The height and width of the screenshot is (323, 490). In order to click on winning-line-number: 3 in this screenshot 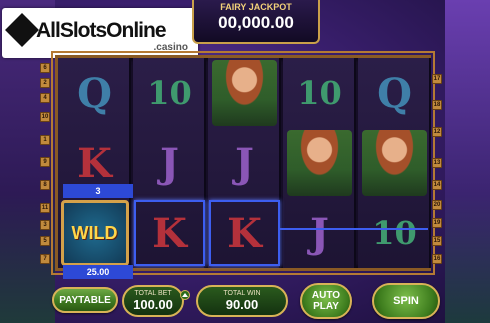, I will do `click(98, 191)`.